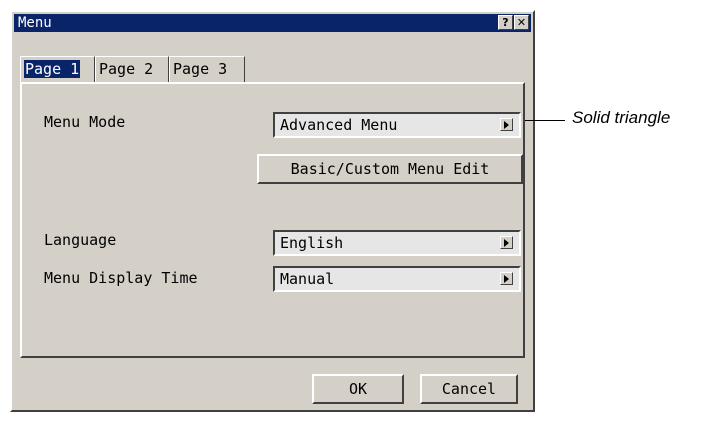  I want to click on tab-page-2: Page 2, so click(132, 69).